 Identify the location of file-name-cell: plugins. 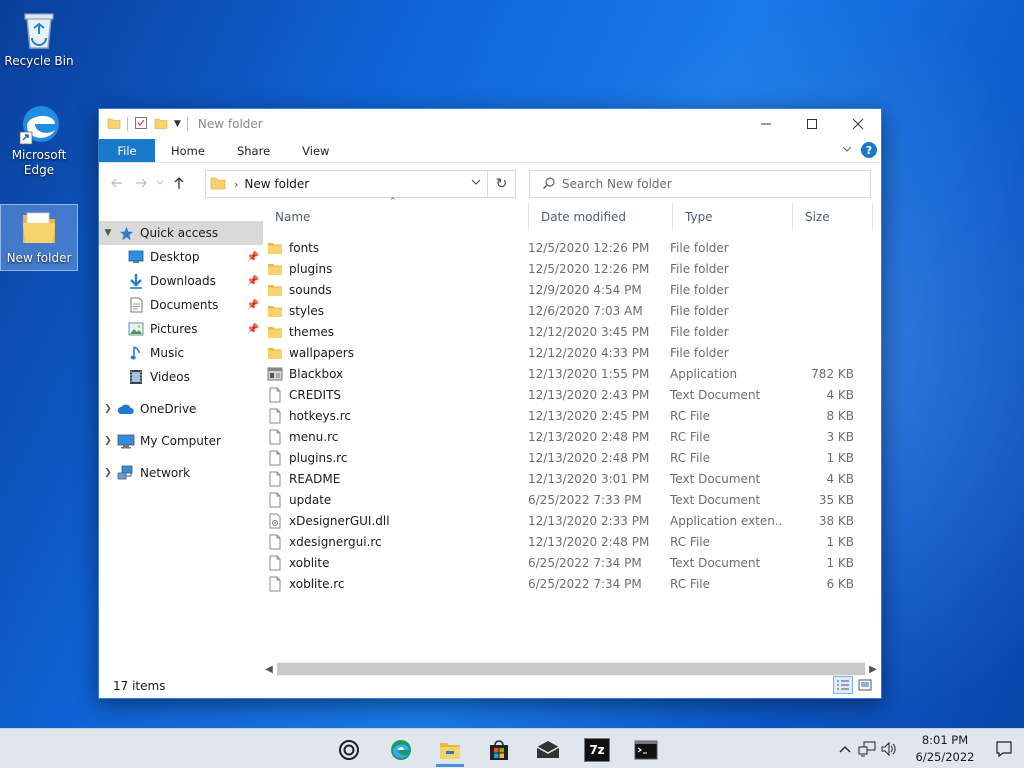
(390, 269).